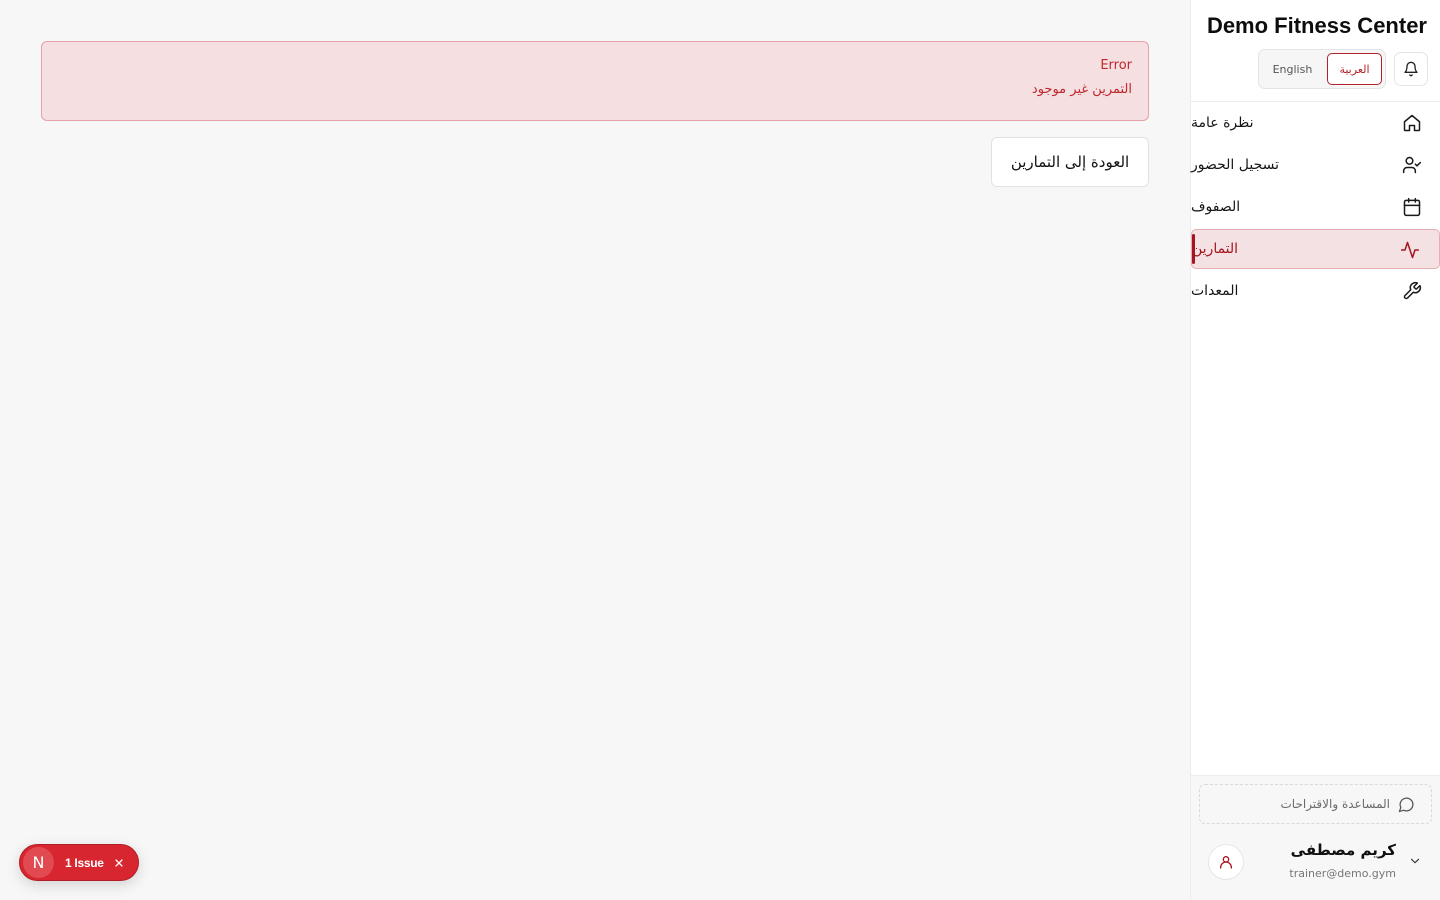  I want to click on language-switcher: English العربية, so click(1322, 69).